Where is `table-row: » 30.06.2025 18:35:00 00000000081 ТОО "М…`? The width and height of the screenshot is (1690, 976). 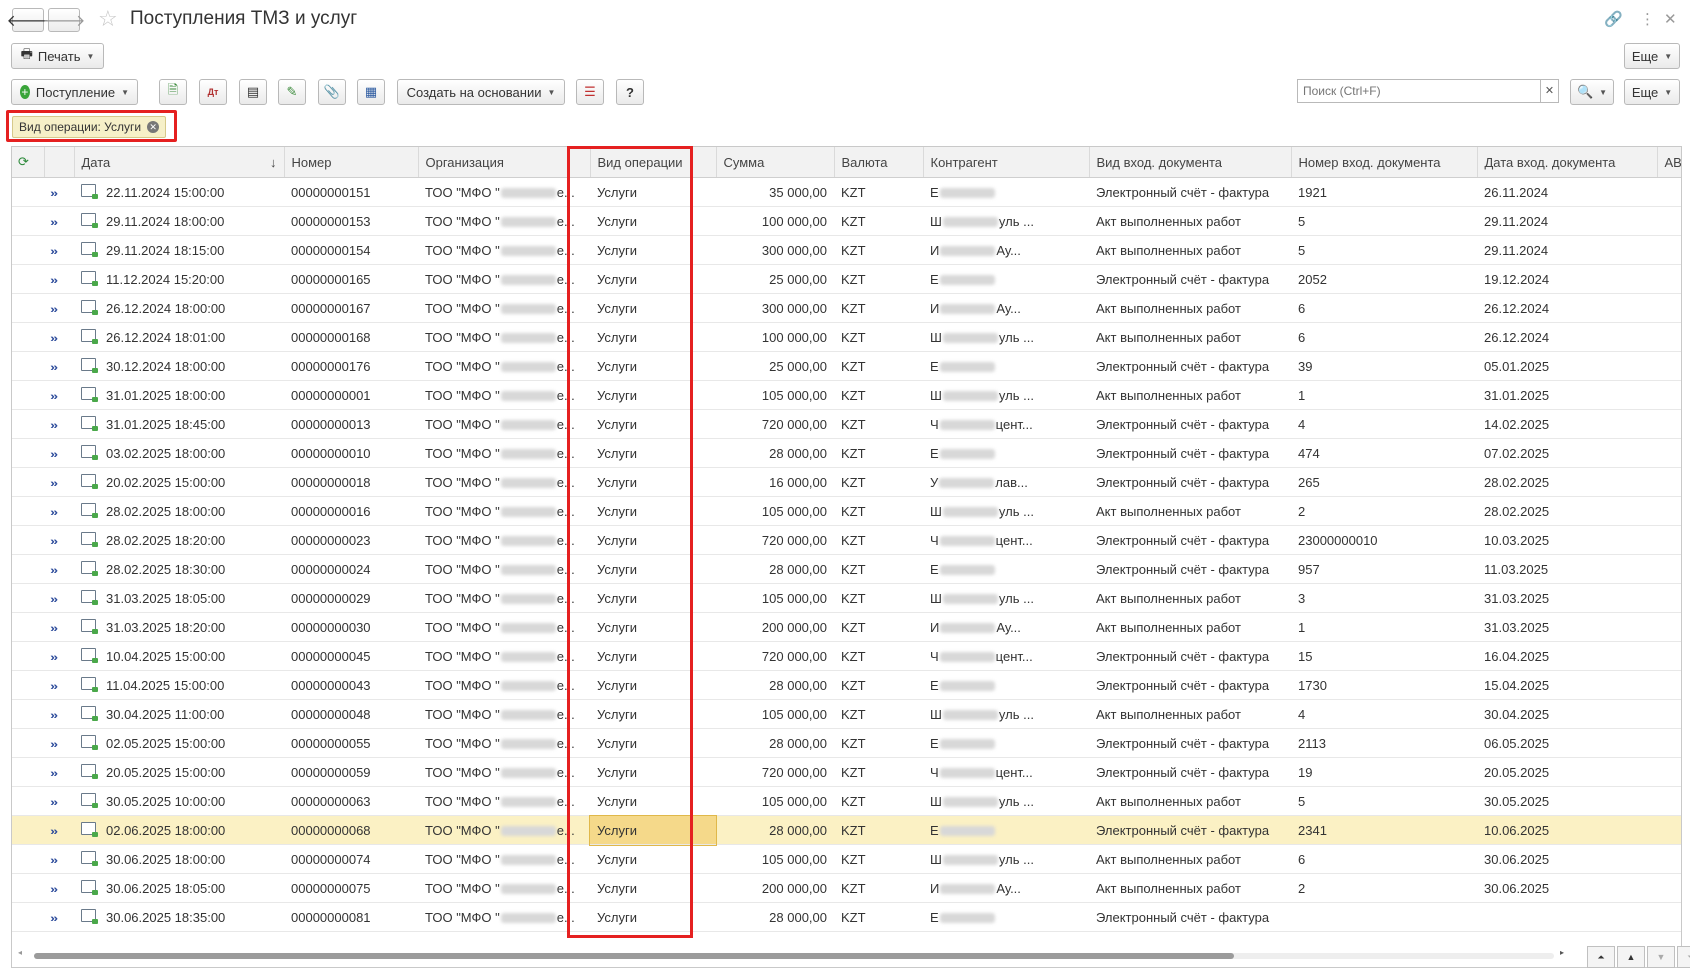 table-row: » 30.06.2025 18:35:00 00000000081 ТОО "М… is located at coordinates (846, 917).